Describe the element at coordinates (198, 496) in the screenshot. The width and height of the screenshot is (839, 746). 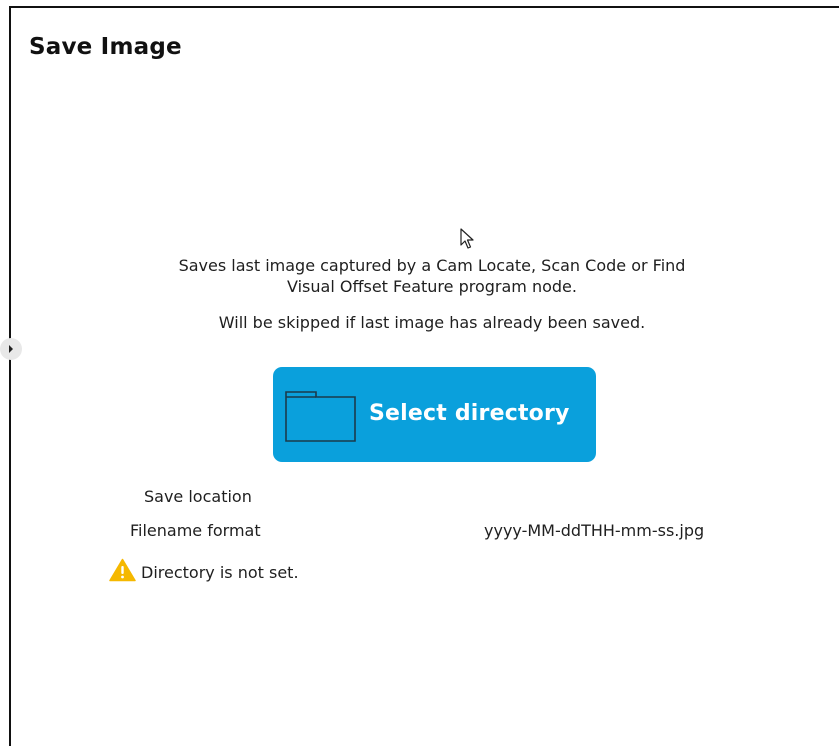
I see `save-location-label: Save location` at that location.